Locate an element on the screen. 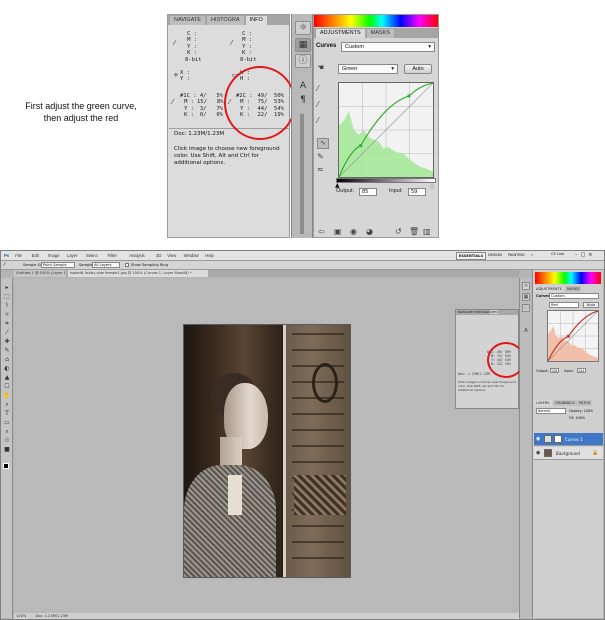 The image size is (605, 620). menu-item-file: File is located at coordinates (18, 255).